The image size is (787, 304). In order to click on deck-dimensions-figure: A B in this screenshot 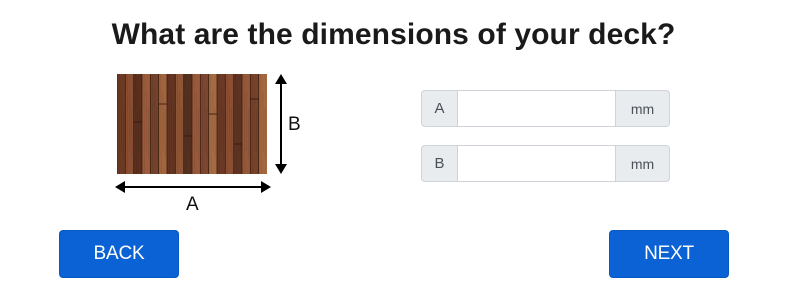, I will do `click(215, 147)`.